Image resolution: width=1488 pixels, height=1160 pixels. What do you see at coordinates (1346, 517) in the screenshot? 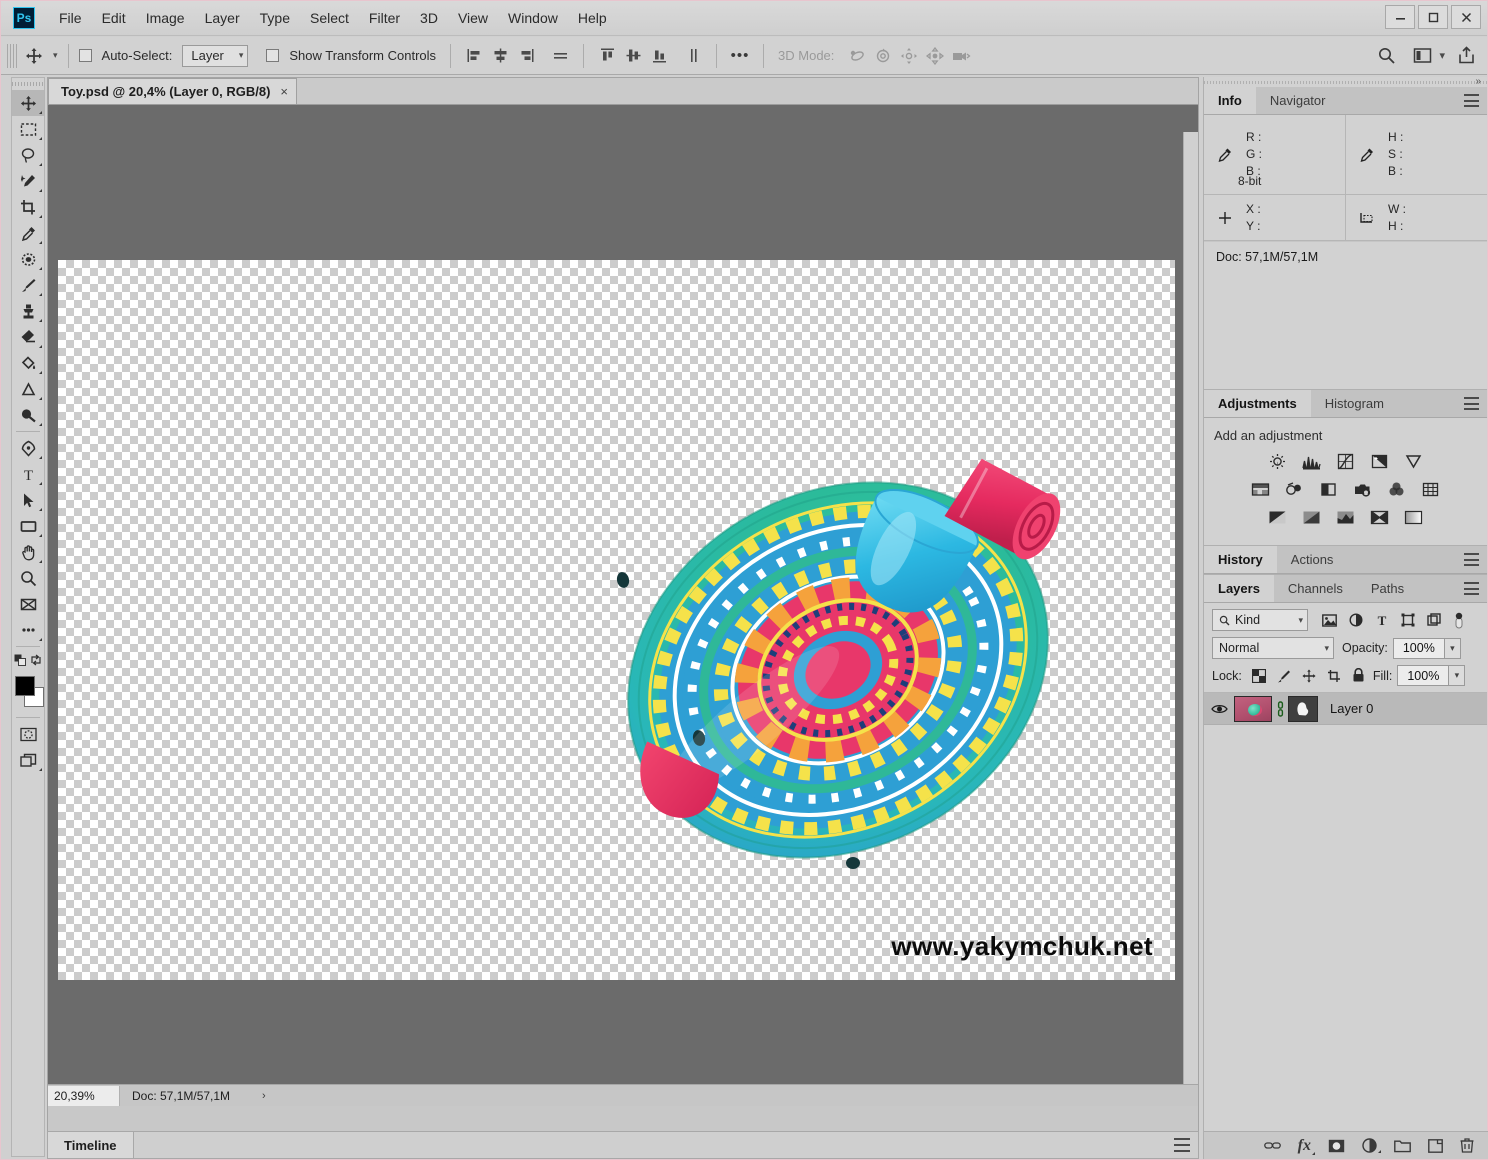
I see `threshold-icon` at bounding box center [1346, 517].